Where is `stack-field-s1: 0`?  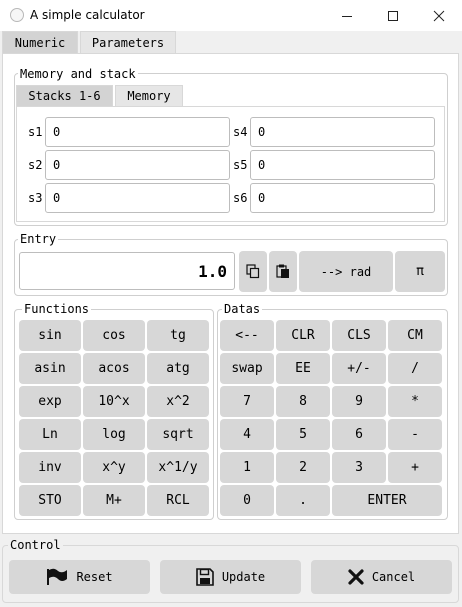
stack-field-s1: 0 is located at coordinates (137, 132).